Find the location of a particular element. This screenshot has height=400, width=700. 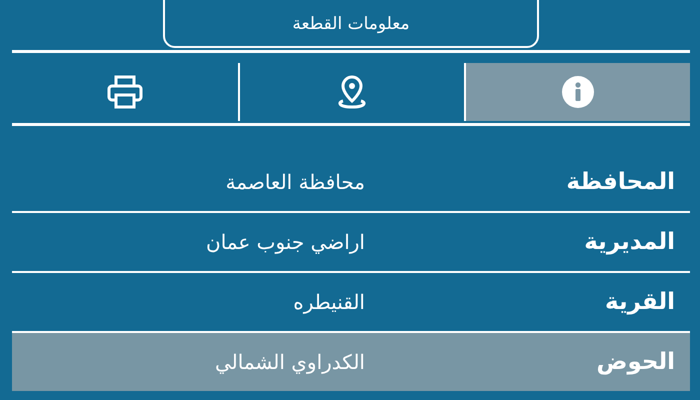

field-value: الكدراوي الشمالي is located at coordinates (290, 362).